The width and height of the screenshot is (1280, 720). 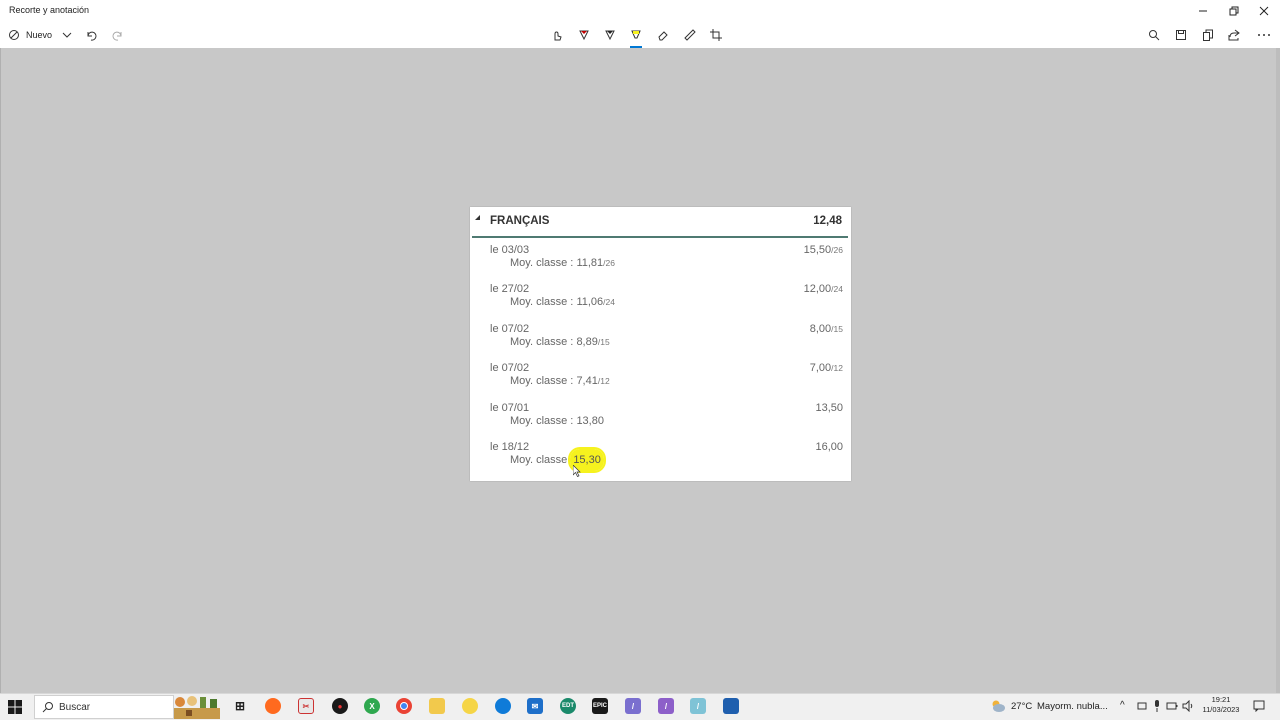 I want to click on crop-icon, so click(x=716, y=35).